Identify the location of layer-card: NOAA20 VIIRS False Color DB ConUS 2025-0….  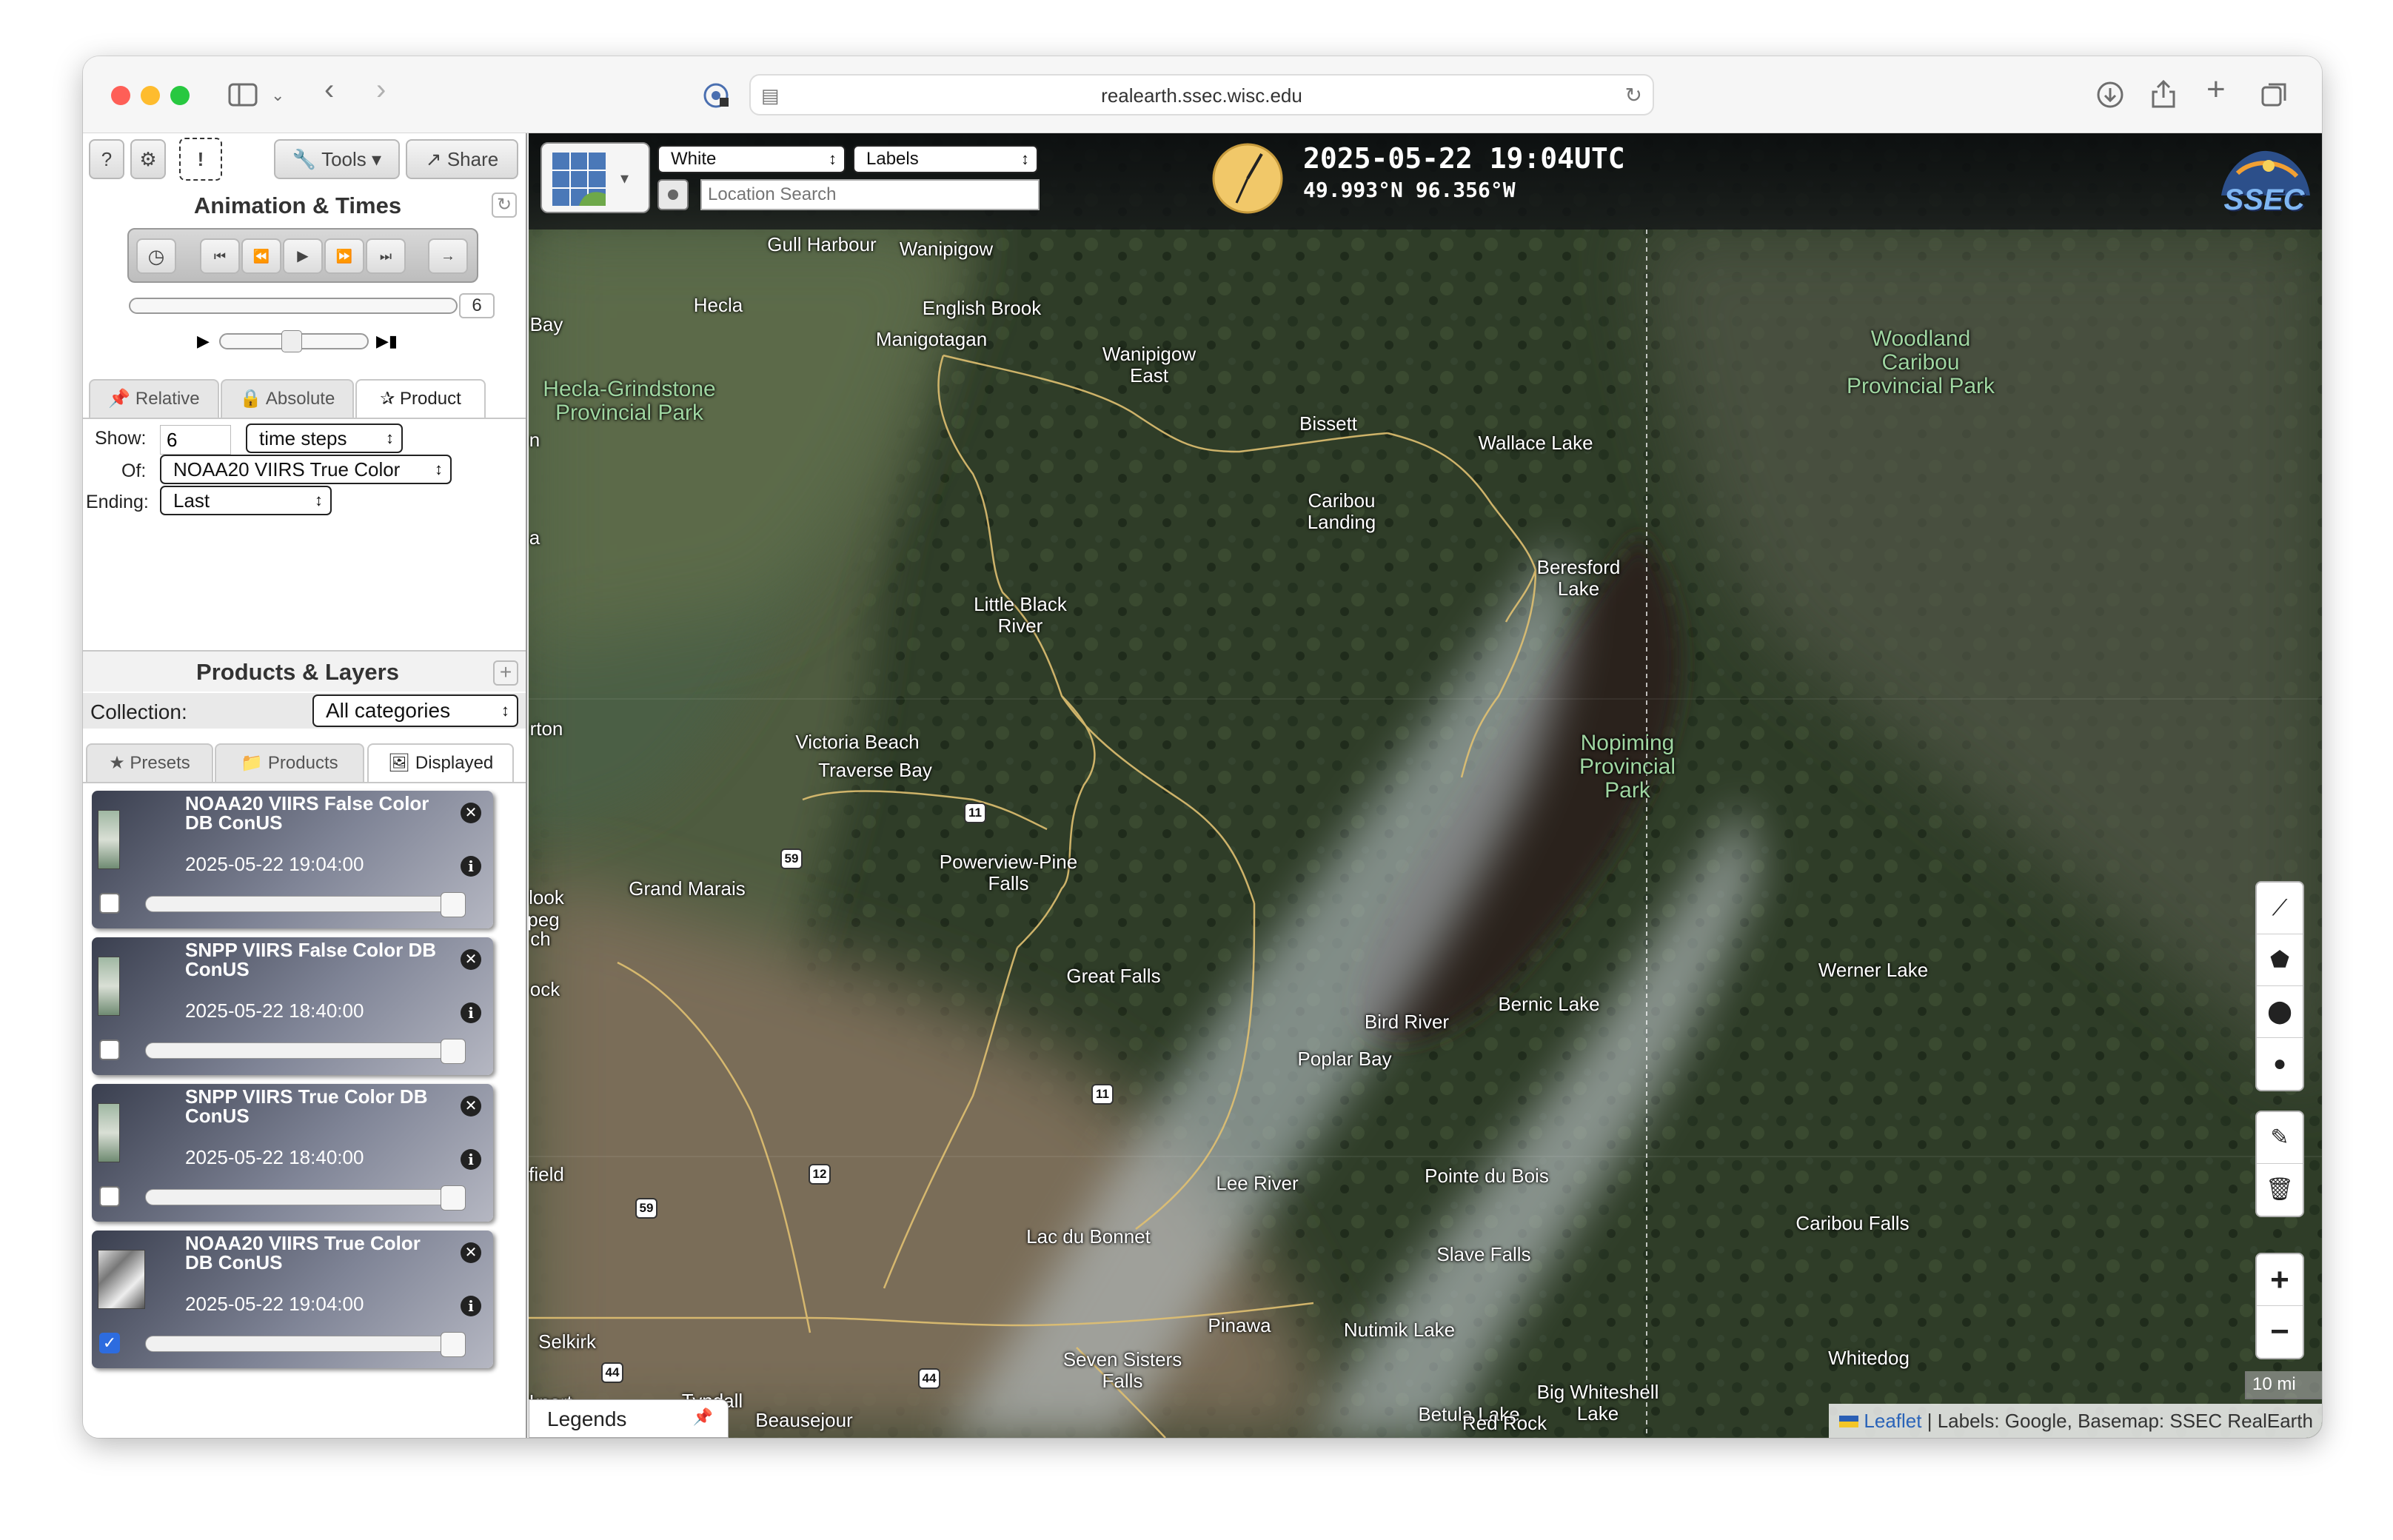
(292, 859).